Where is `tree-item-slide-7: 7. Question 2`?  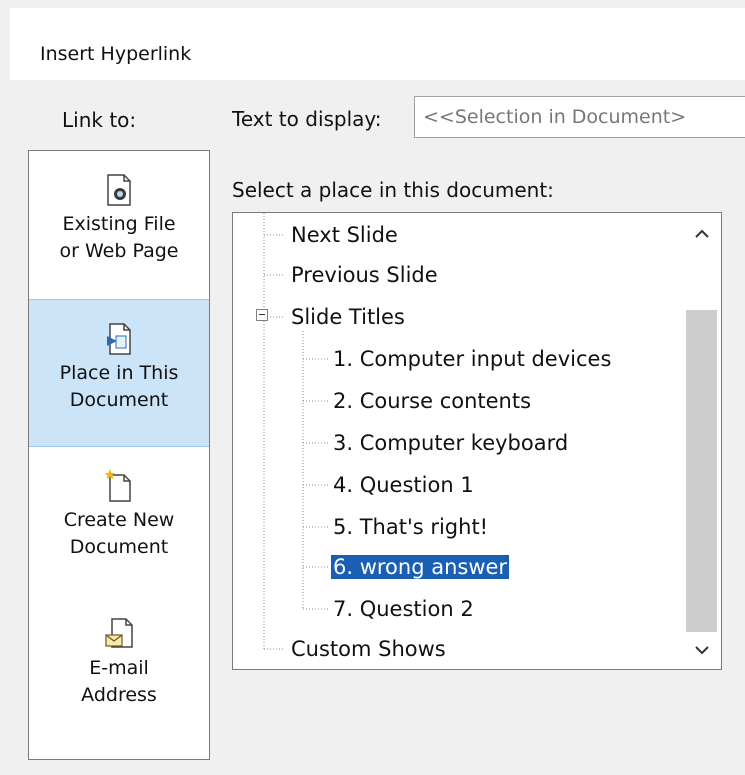
tree-item-slide-7: 7. Question 2 is located at coordinates (403, 609).